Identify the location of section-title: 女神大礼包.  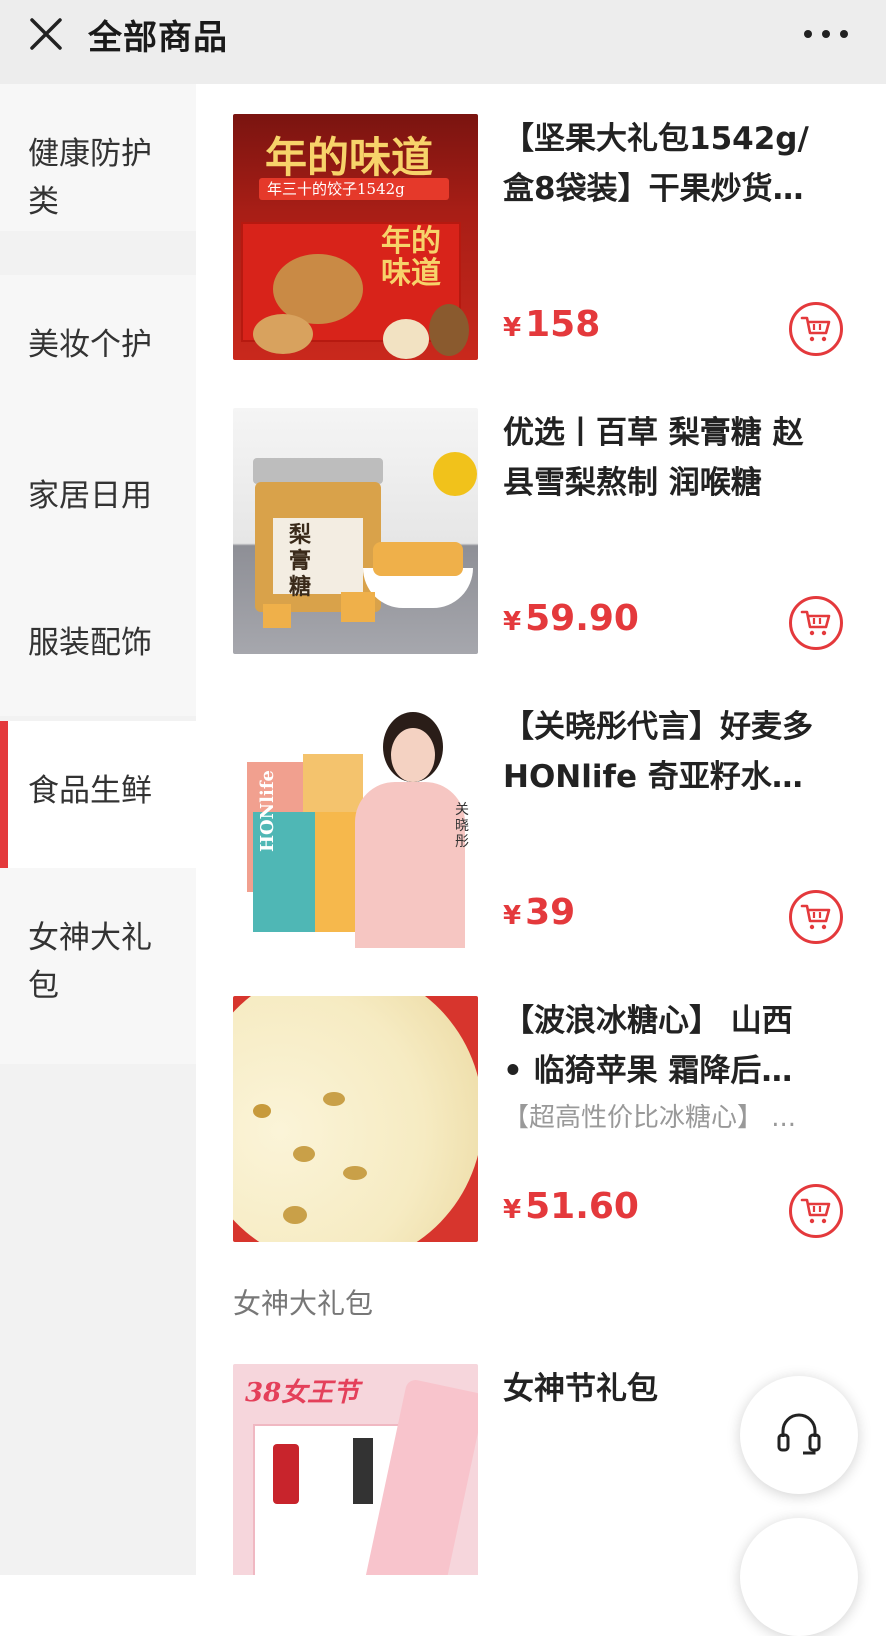
(303, 1303).